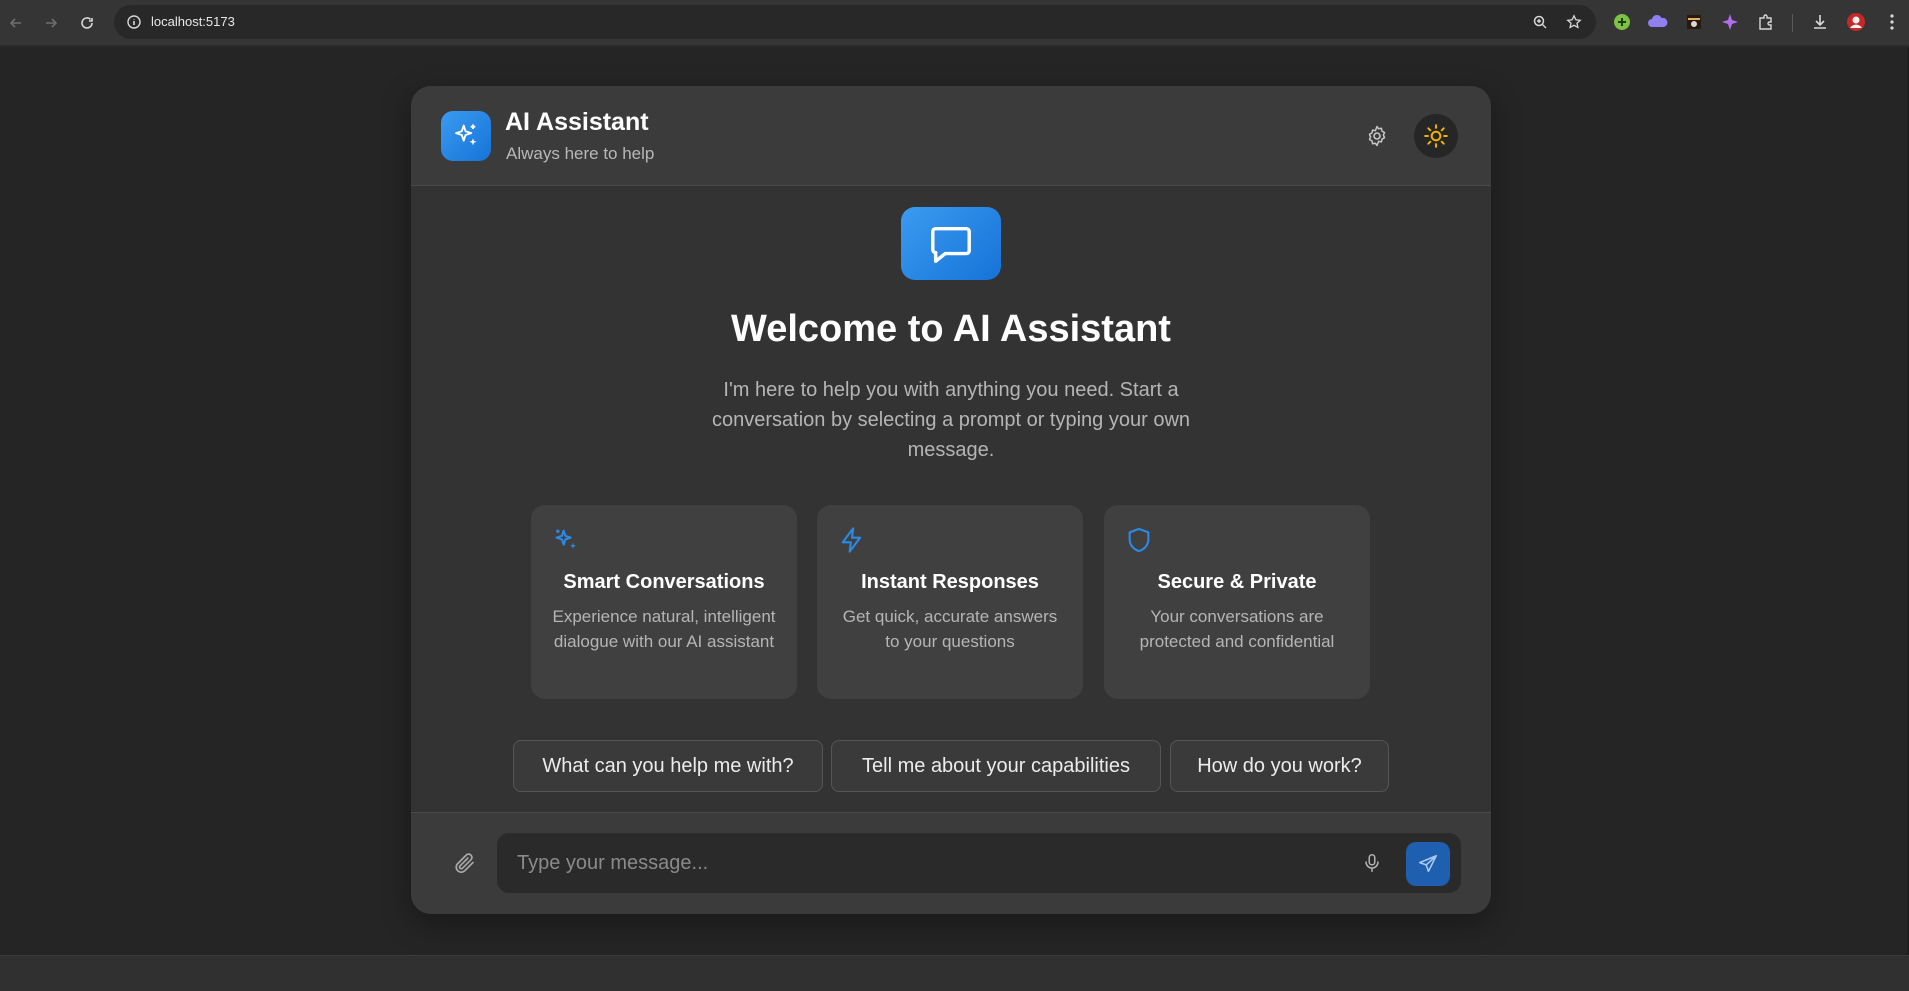 The image size is (1909, 991). I want to click on microphone-button, so click(1372, 863).